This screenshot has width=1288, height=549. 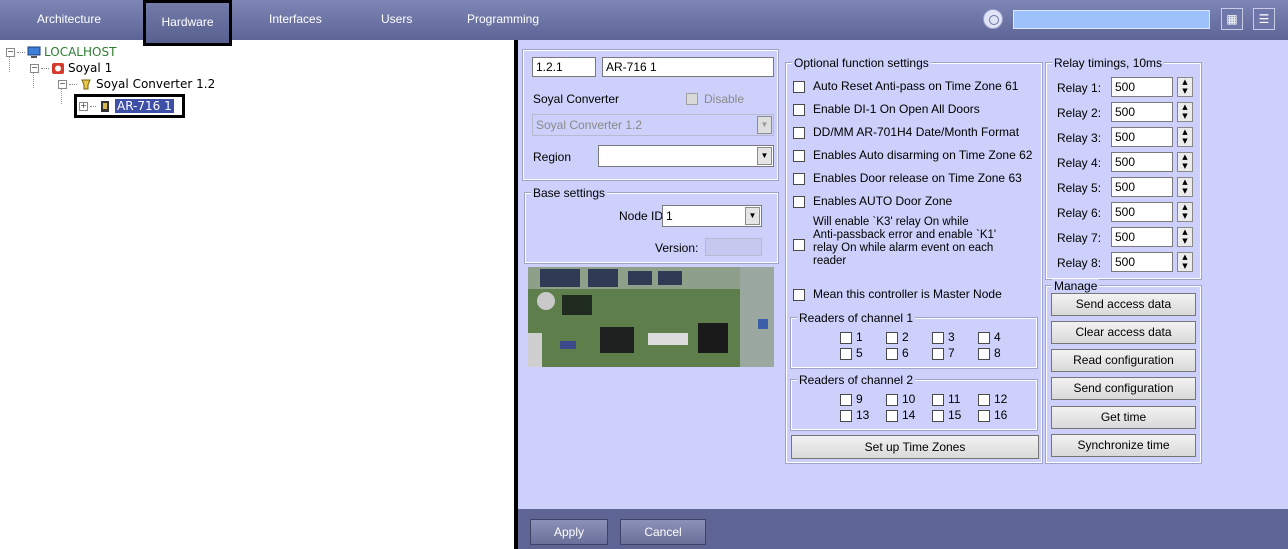 What do you see at coordinates (892, 400) in the screenshot?
I see `reader-10-checkbox` at bounding box center [892, 400].